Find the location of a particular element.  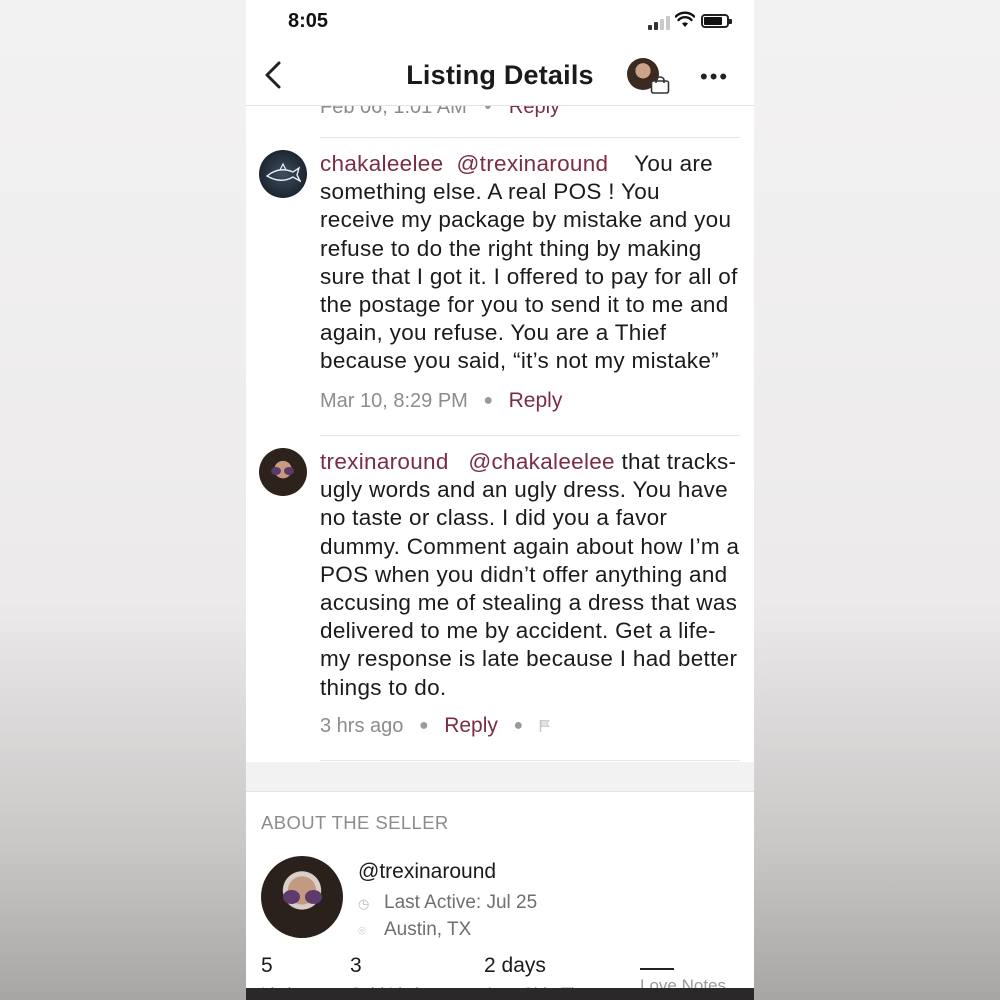

nav-bar: Listing Details ••• is located at coordinates (500, 75).